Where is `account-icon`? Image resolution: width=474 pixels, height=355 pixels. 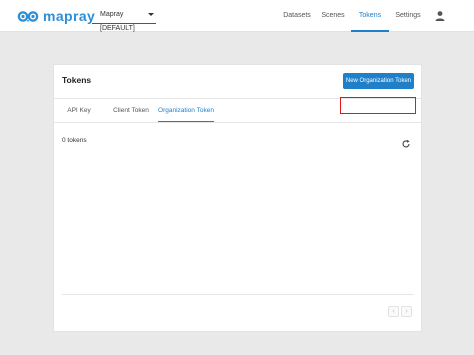 account-icon is located at coordinates (440, 16).